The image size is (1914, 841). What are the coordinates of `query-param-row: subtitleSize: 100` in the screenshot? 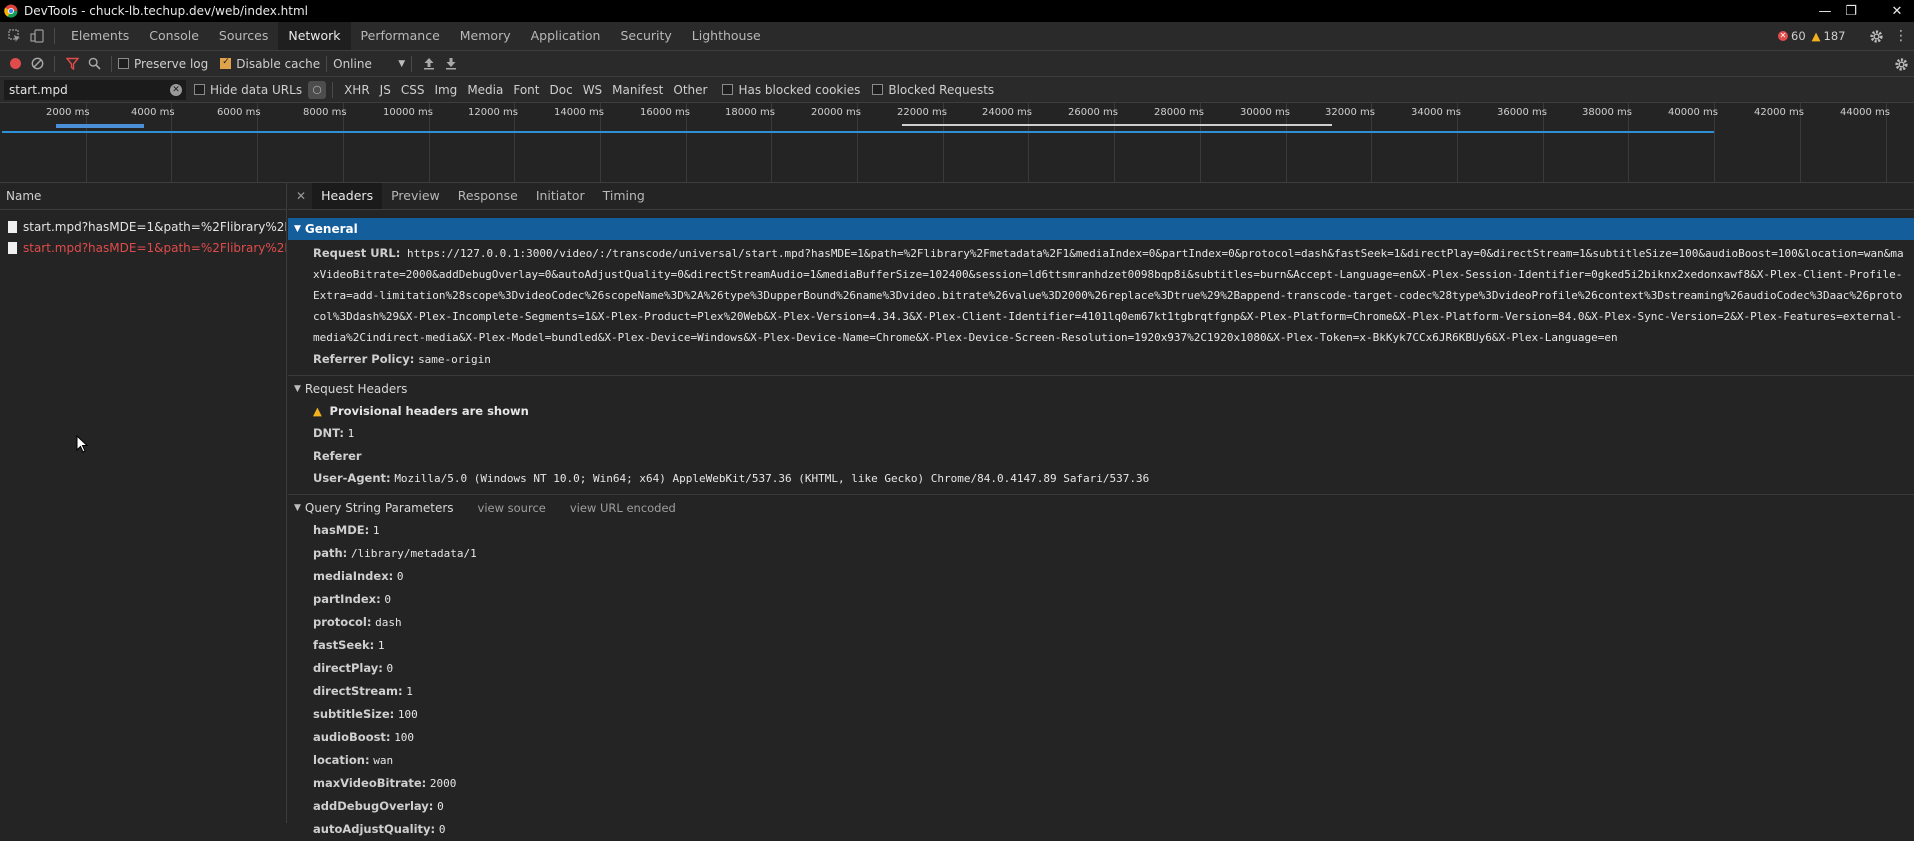 It's located at (1101, 714).